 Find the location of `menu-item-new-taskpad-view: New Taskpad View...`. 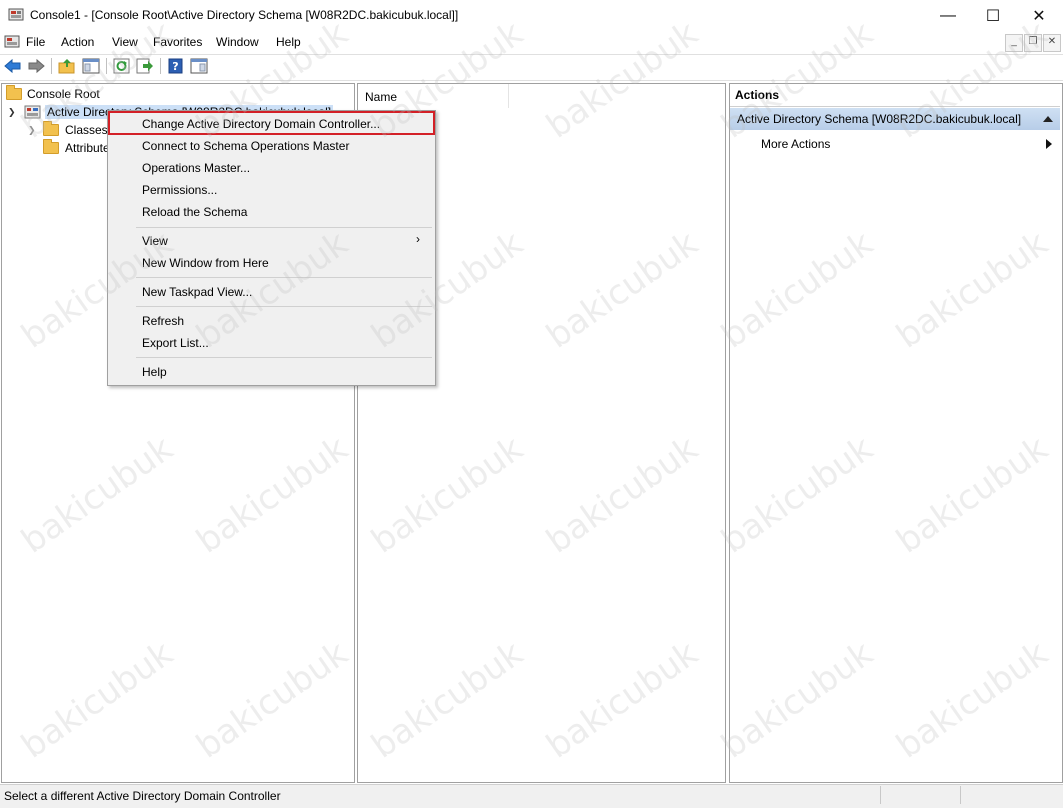

menu-item-new-taskpad-view: New Taskpad View... is located at coordinates (197, 292).